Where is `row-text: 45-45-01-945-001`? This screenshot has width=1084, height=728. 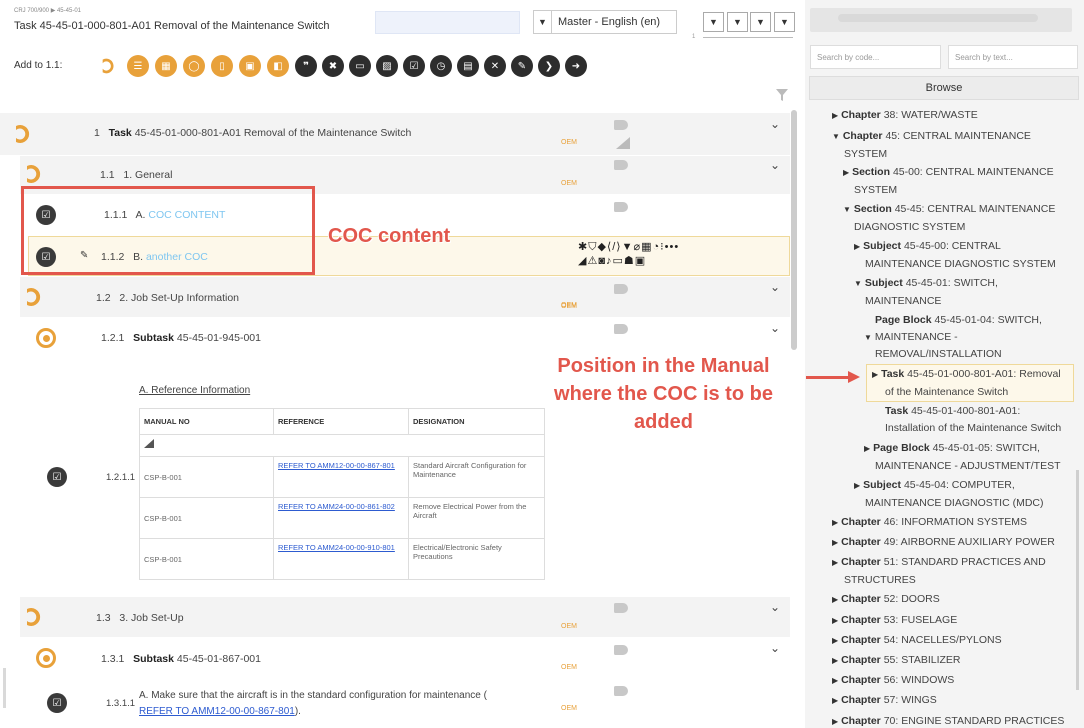 row-text: 45-45-01-945-001 is located at coordinates (218, 338).